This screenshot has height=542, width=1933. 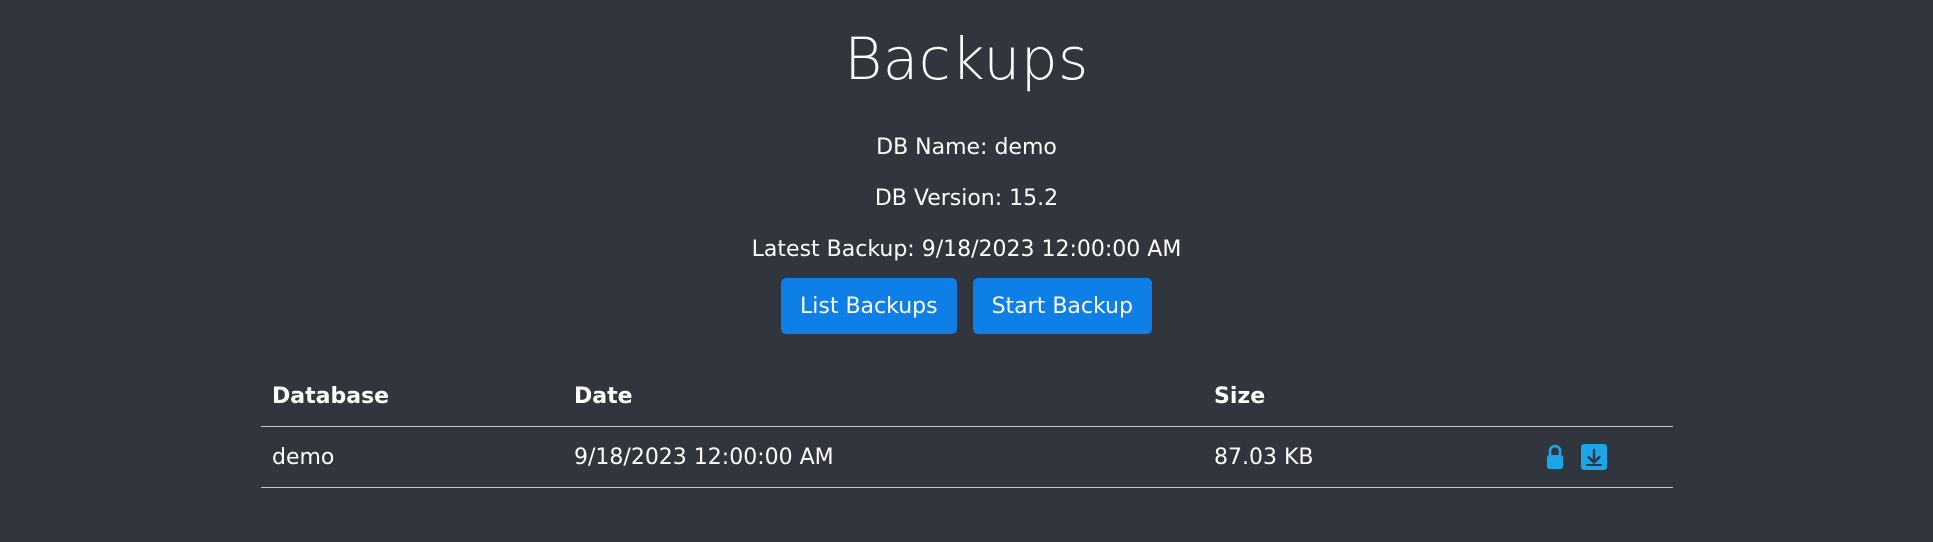 I want to click on cell-size: 87.03 KB, so click(x=1364, y=457).